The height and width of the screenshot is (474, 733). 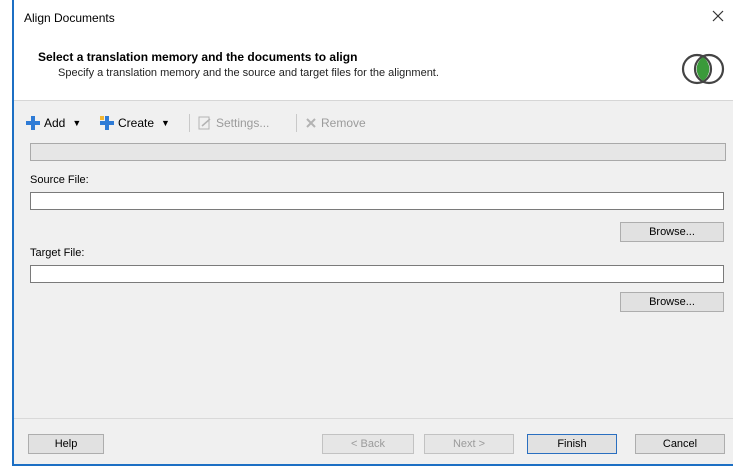 I want to click on alignment-logo-icon, so click(x=703, y=69).